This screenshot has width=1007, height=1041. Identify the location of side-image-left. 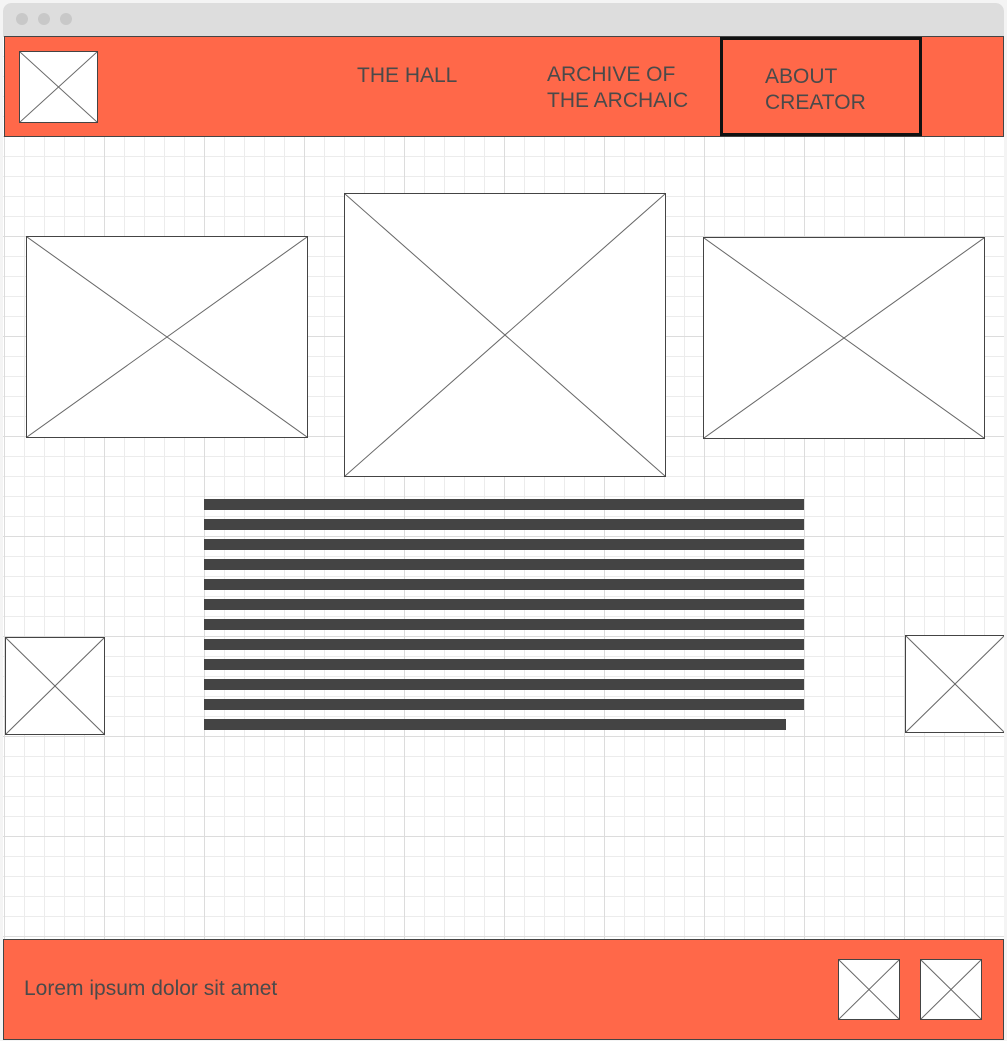
(55, 686).